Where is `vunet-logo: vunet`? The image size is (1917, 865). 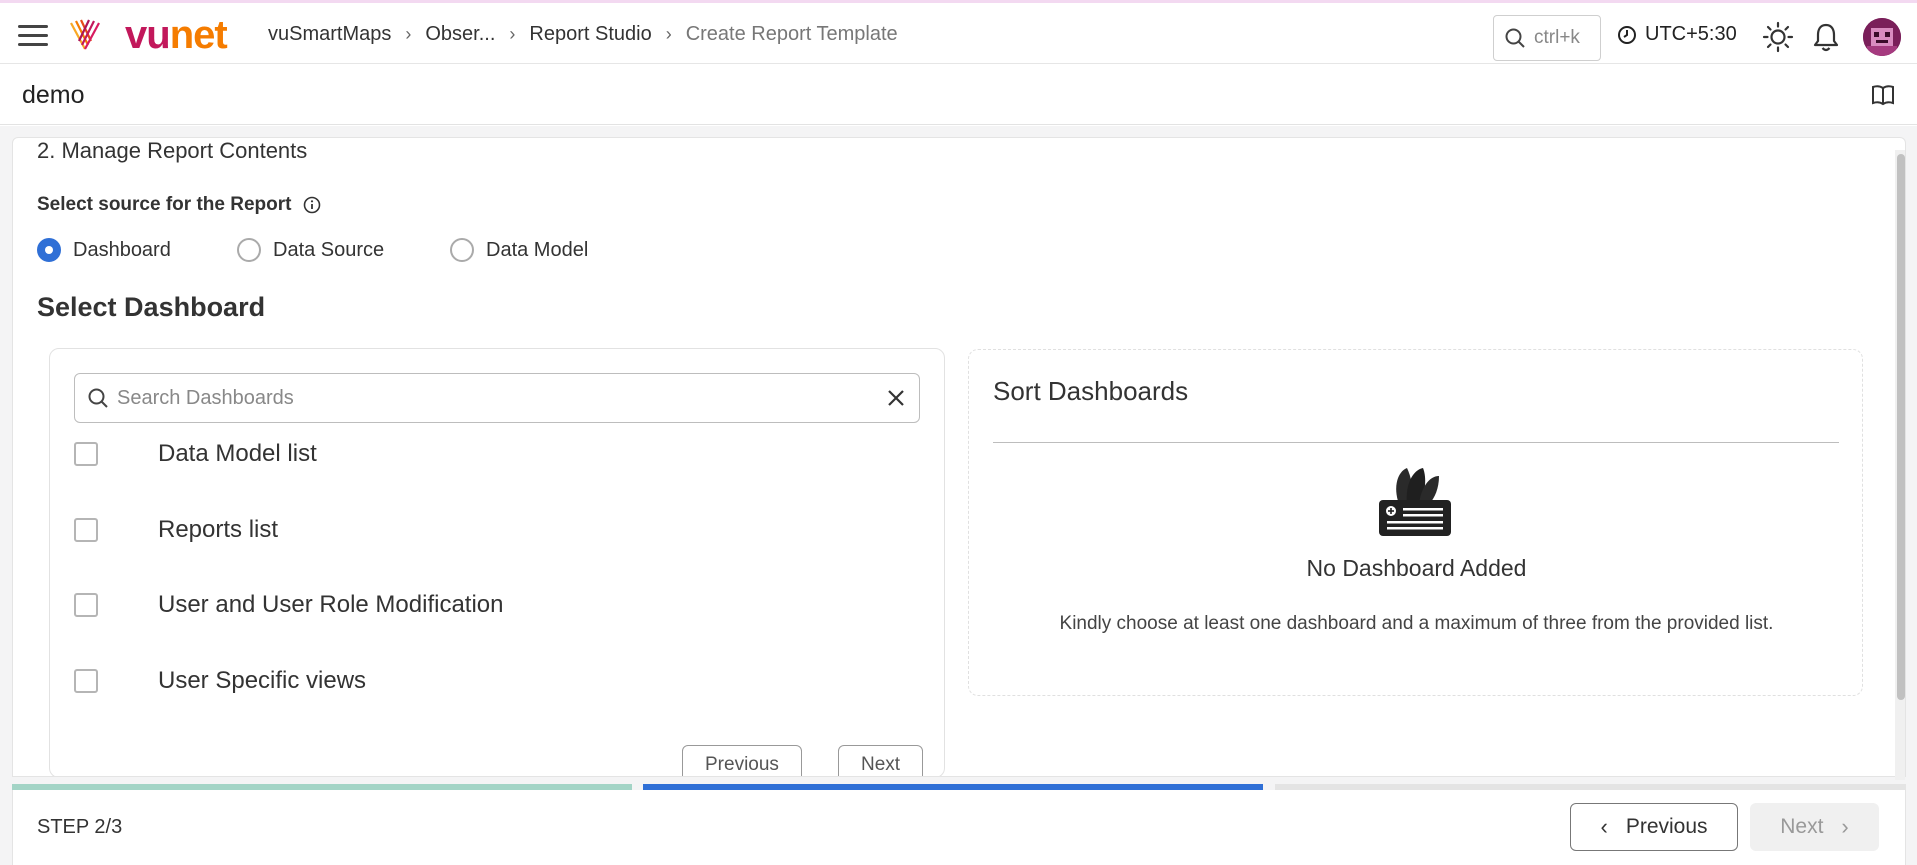
vunet-logo: vunet is located at coordinates (176, 35).